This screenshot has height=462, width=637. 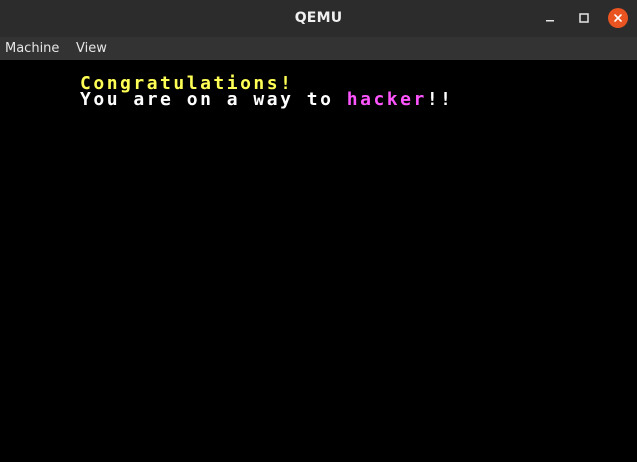 What do you see at coordinates (318, 48) in the screenshot?
I see `menu-bar: Machine View` at bounding box center [318, 48].